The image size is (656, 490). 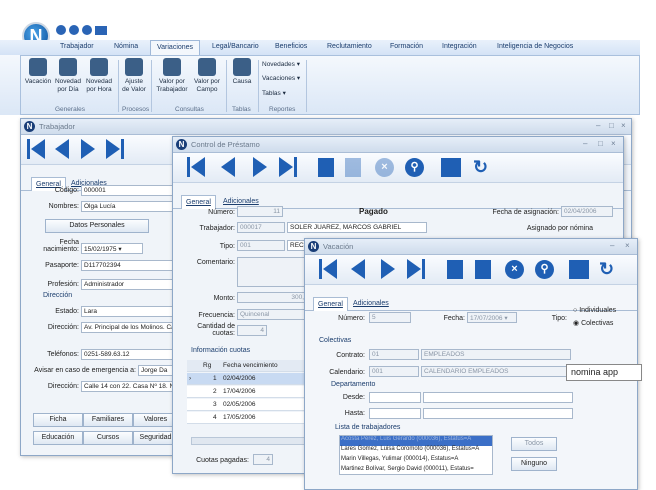 I want to click on novedades-menu: Novedades ▾, so click(x=281, y=64).